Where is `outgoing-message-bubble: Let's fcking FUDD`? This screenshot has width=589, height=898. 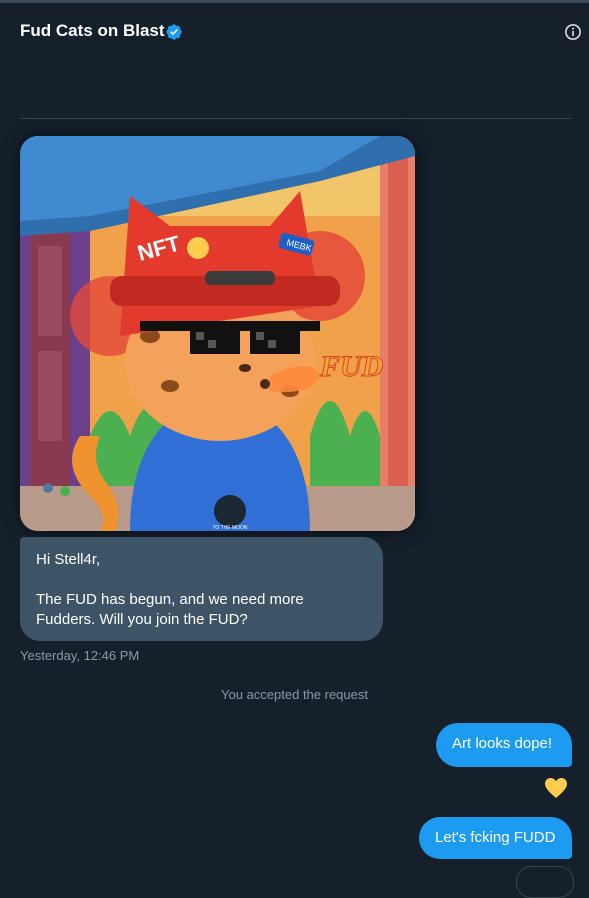
outgoing-message-bubble: Let's fcking FUDD is located at coordinates (495, 838).